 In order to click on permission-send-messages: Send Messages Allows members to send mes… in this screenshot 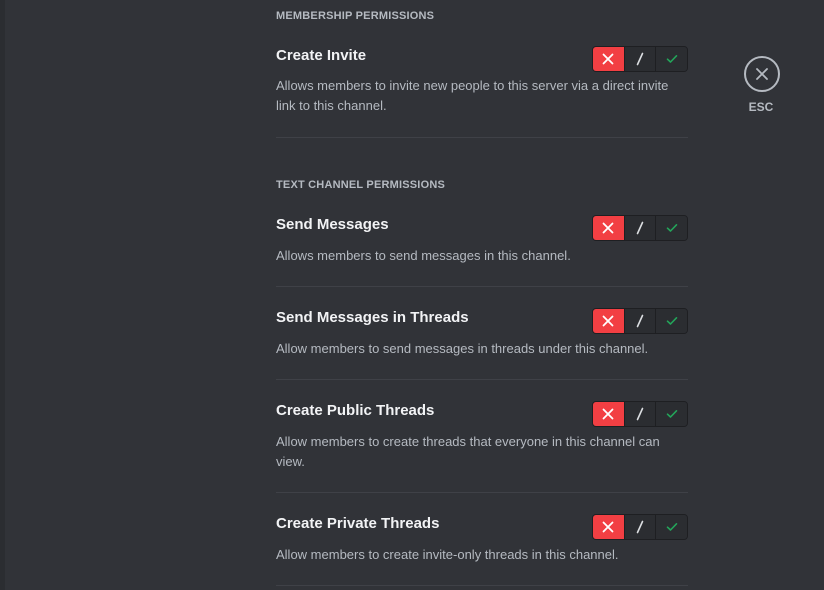, I will do `click(482, 251)`.